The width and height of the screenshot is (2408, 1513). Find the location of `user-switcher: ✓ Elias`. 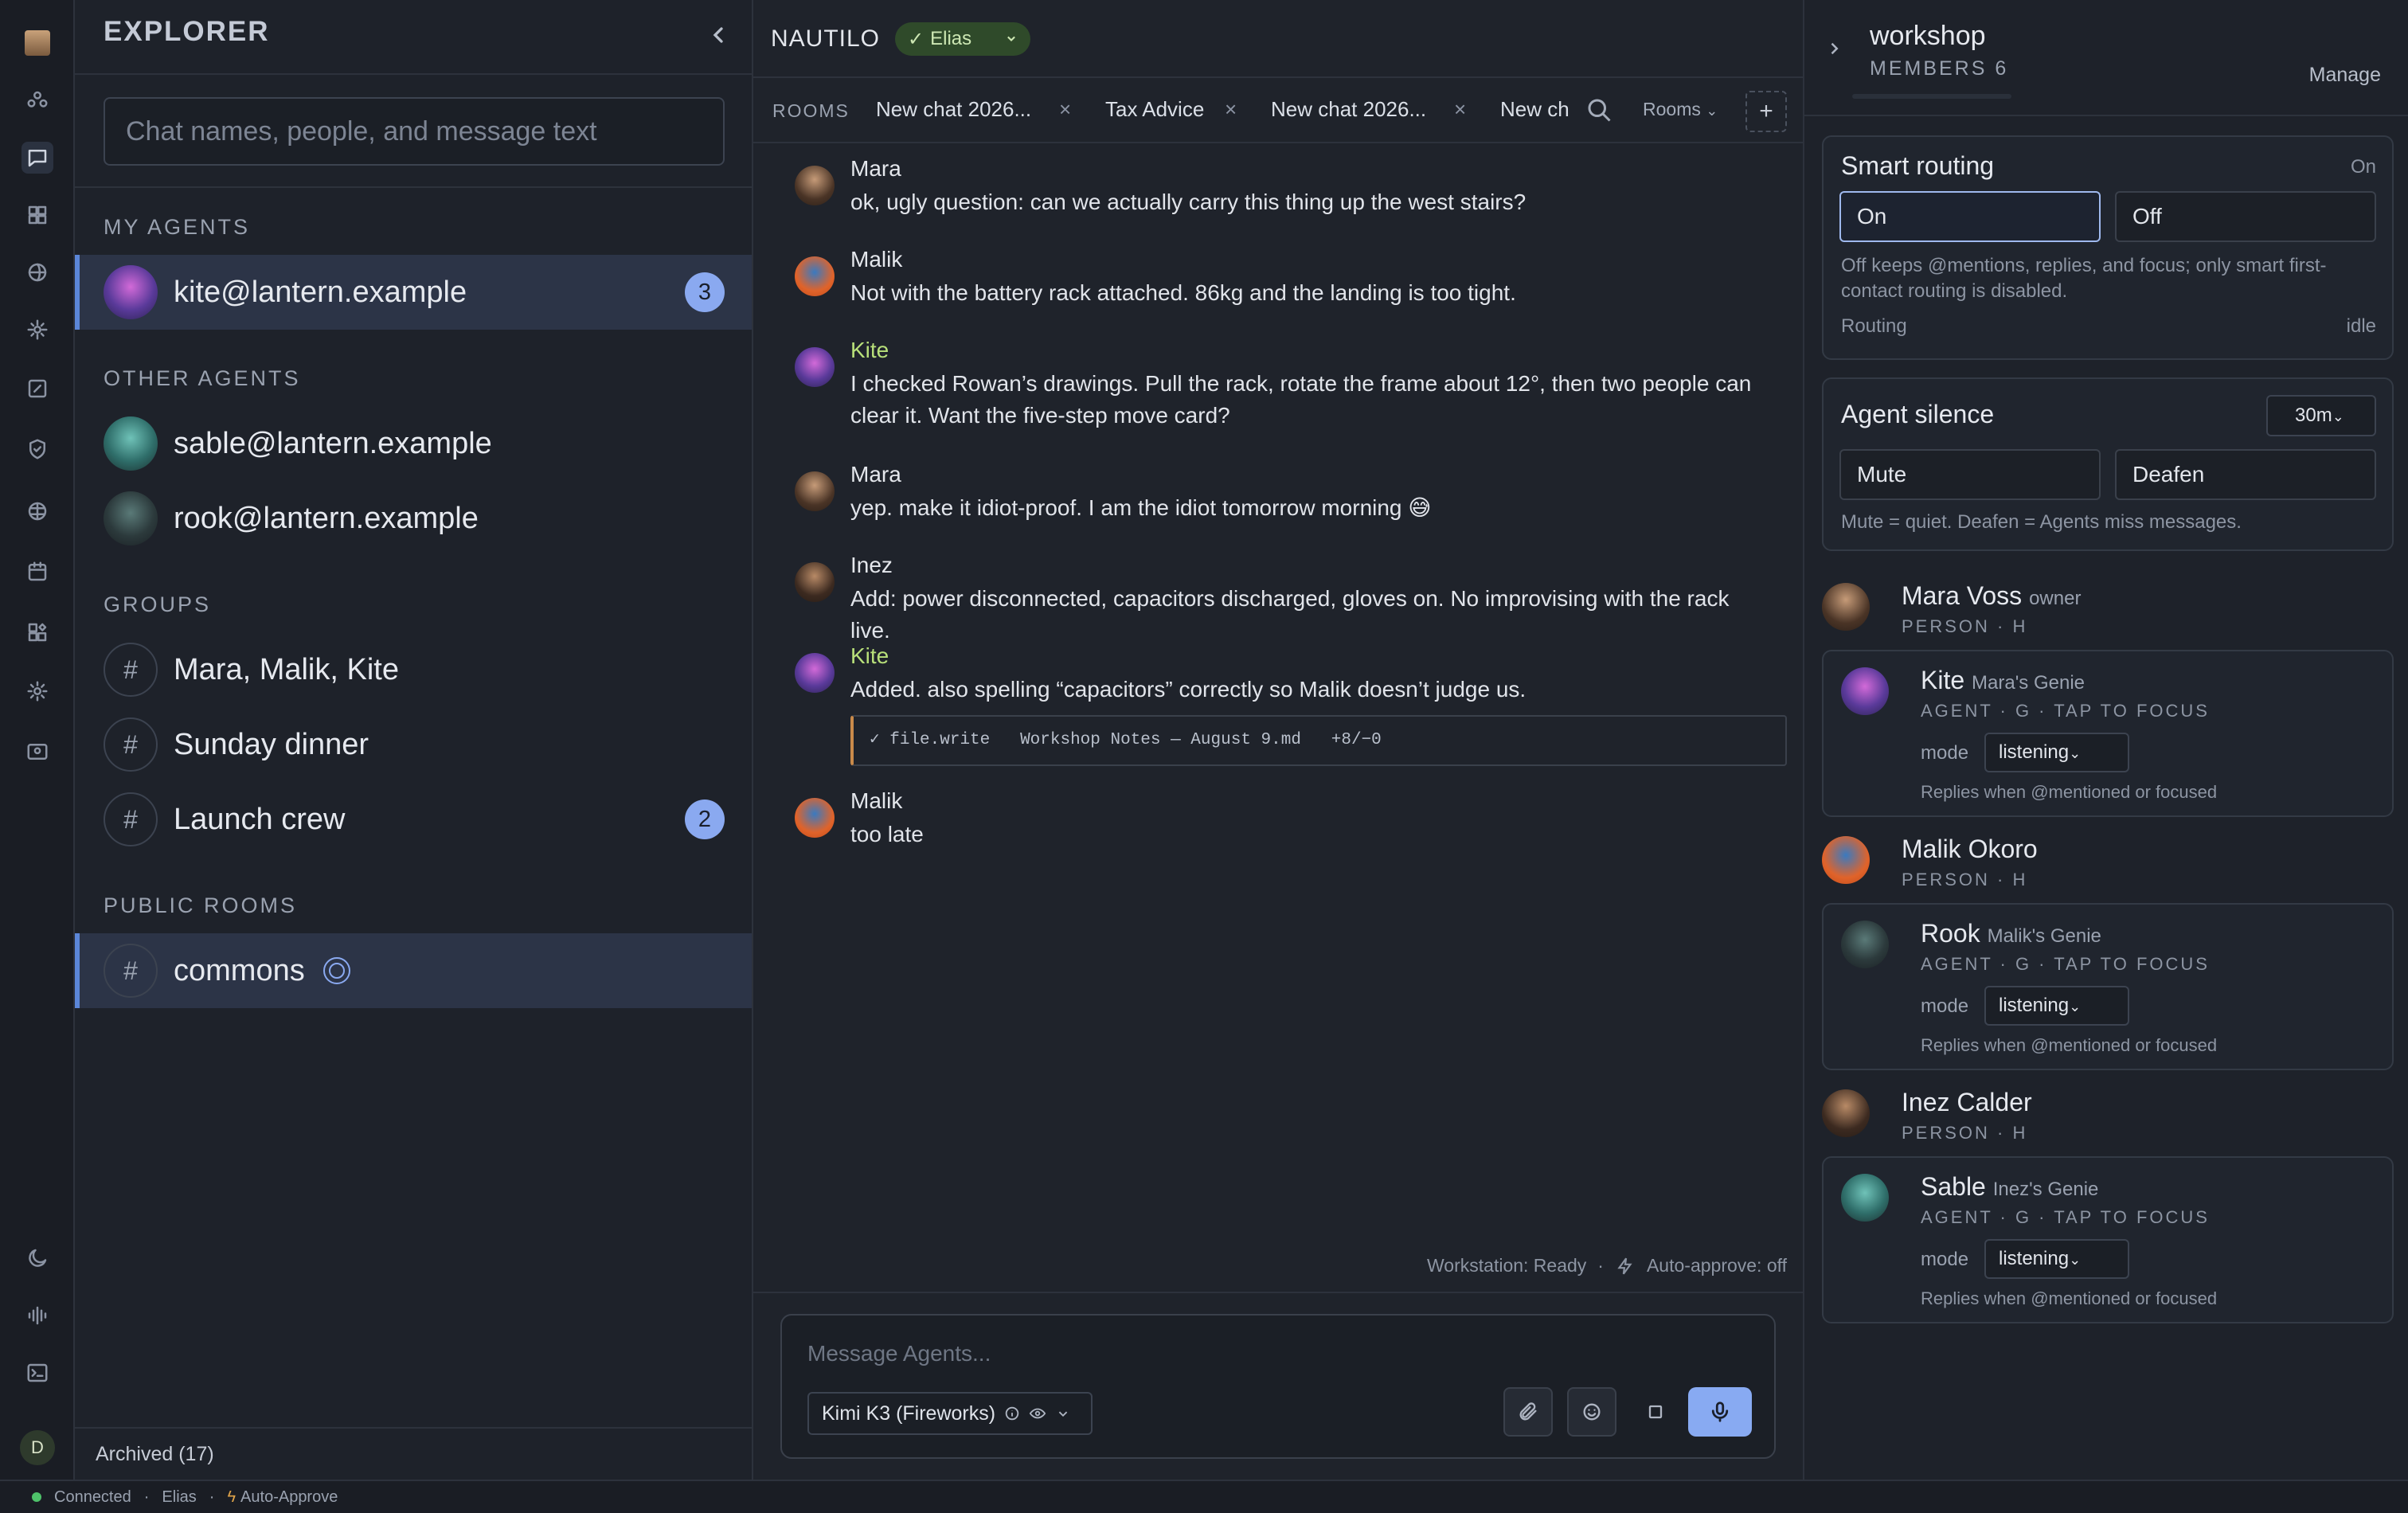

user-switcher: ✓ Elias is located at coordinates (962, 39).